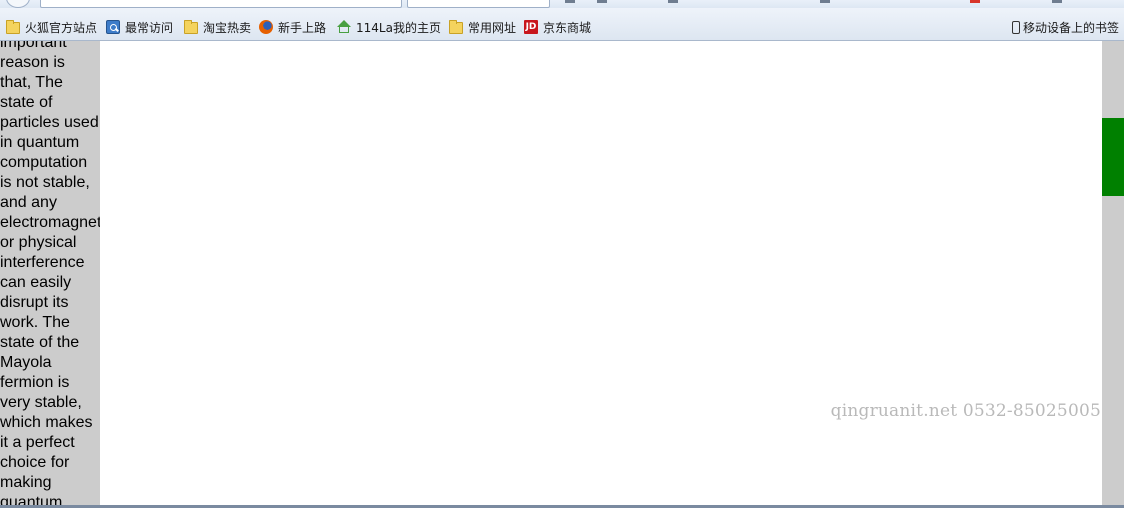 This screenshot has height=508, width=1124. I want to click on address-bar, so click(221, 4).